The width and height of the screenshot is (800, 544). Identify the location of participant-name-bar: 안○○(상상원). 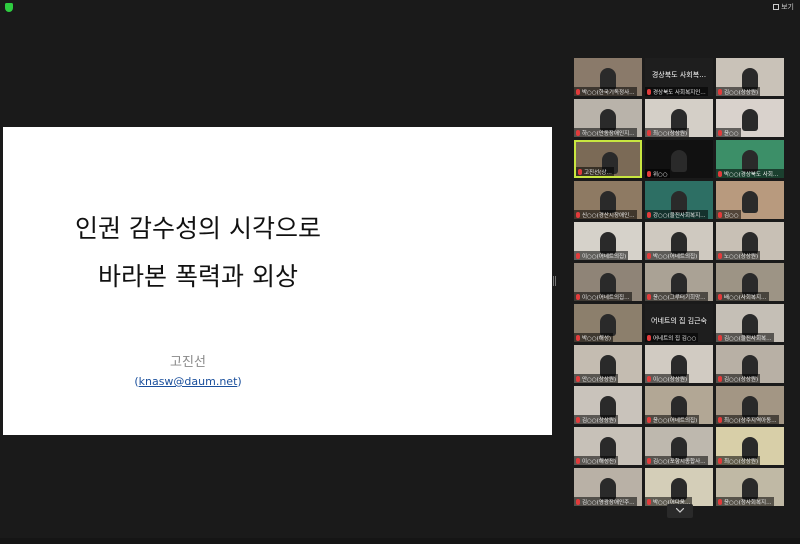
(596, 378).